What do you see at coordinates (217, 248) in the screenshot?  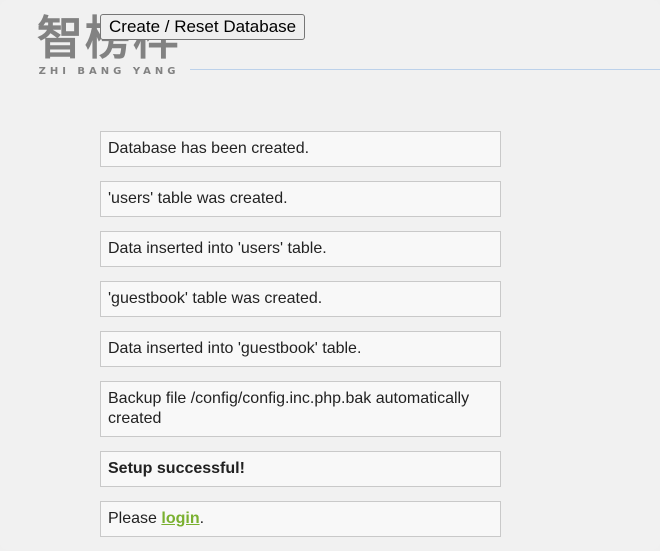 I see `message-text: Data inserted into 'users' table.` at bounding box center [217, 248].